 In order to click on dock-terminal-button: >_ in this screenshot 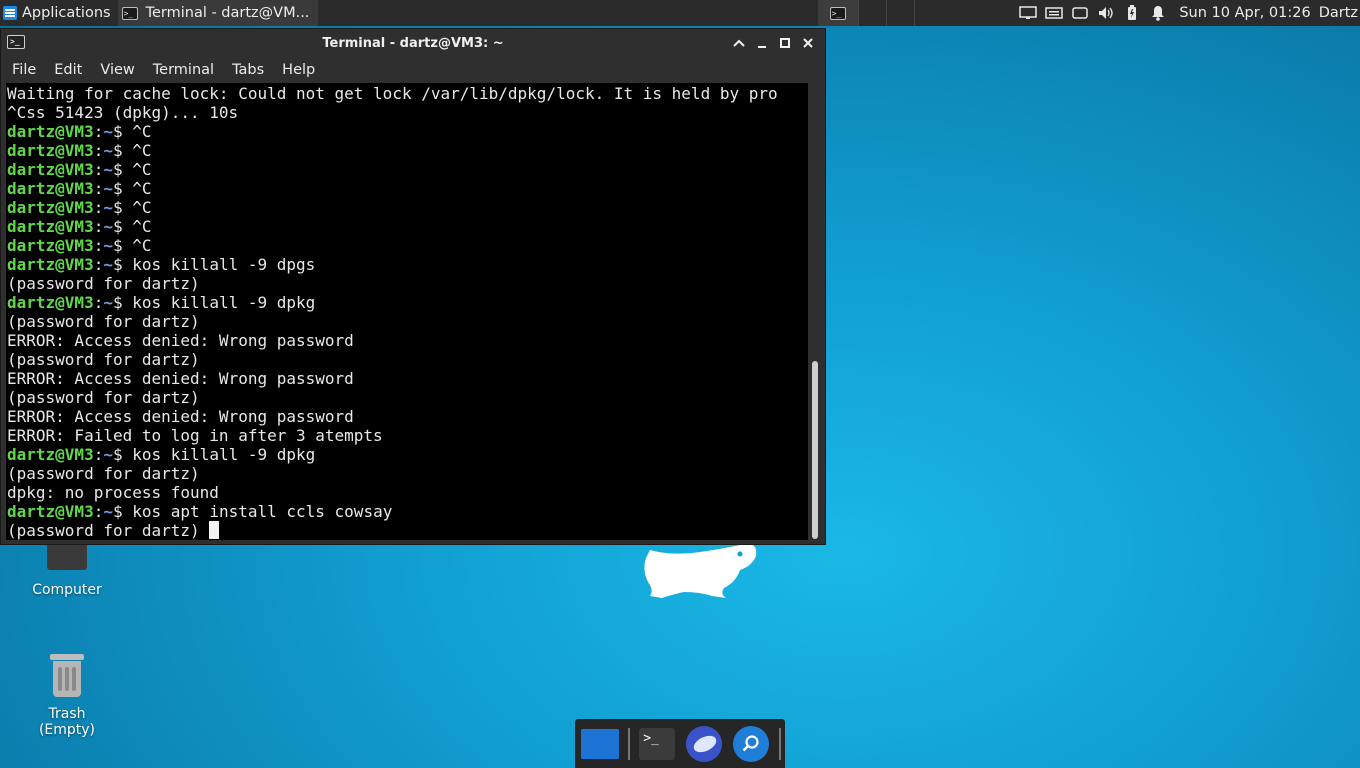, I will do `click(657, 743)`.